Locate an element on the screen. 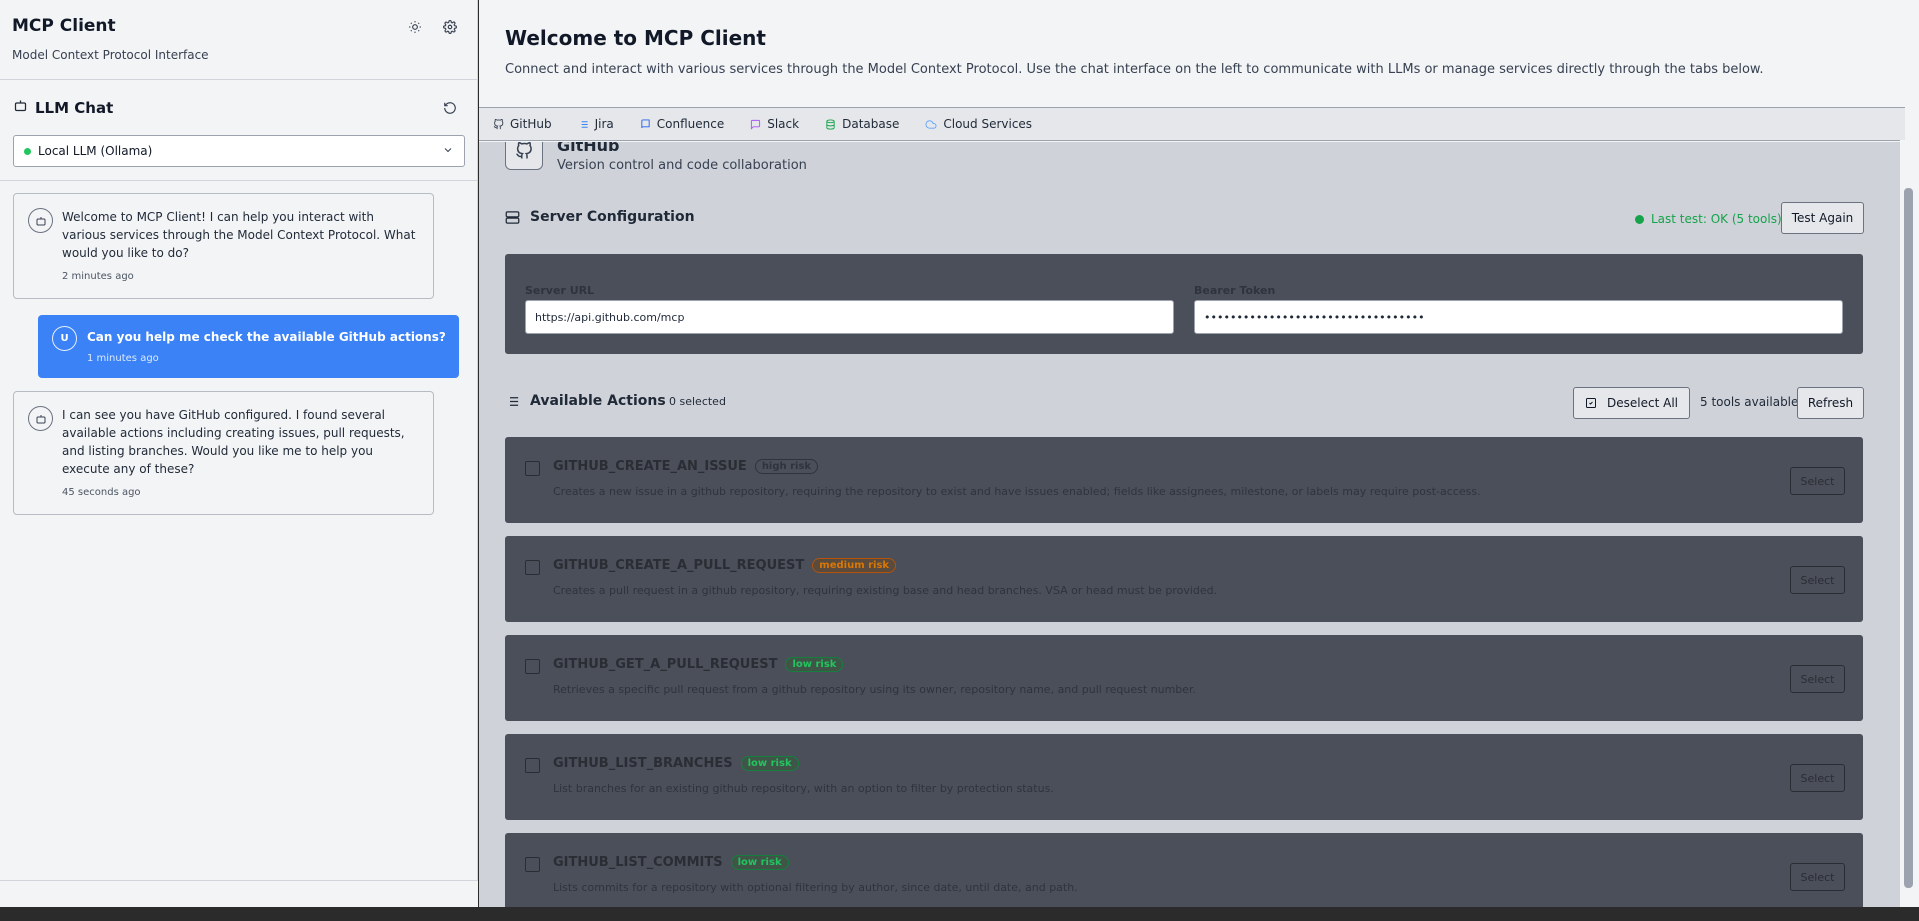 This screenshot has height=921, width=1919. divider is located at coordinates (239, 180).